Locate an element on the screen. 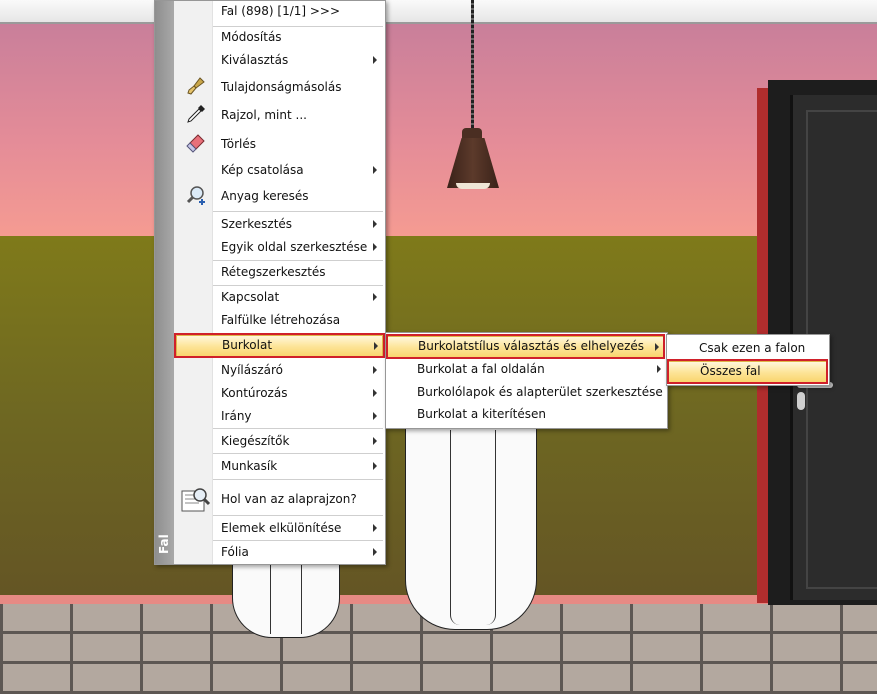 The height and width of the screenshot is (694, 877). menu-item-kep-csatolasa: Kép csatolása is located at coordinates (279, 171).